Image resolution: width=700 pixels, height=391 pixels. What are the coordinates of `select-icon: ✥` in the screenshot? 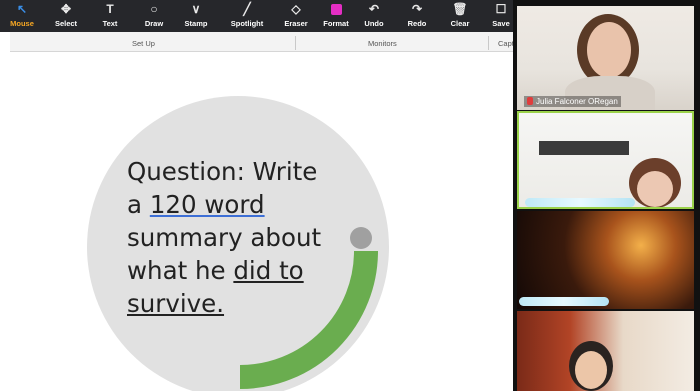 It's located at (66, 9).